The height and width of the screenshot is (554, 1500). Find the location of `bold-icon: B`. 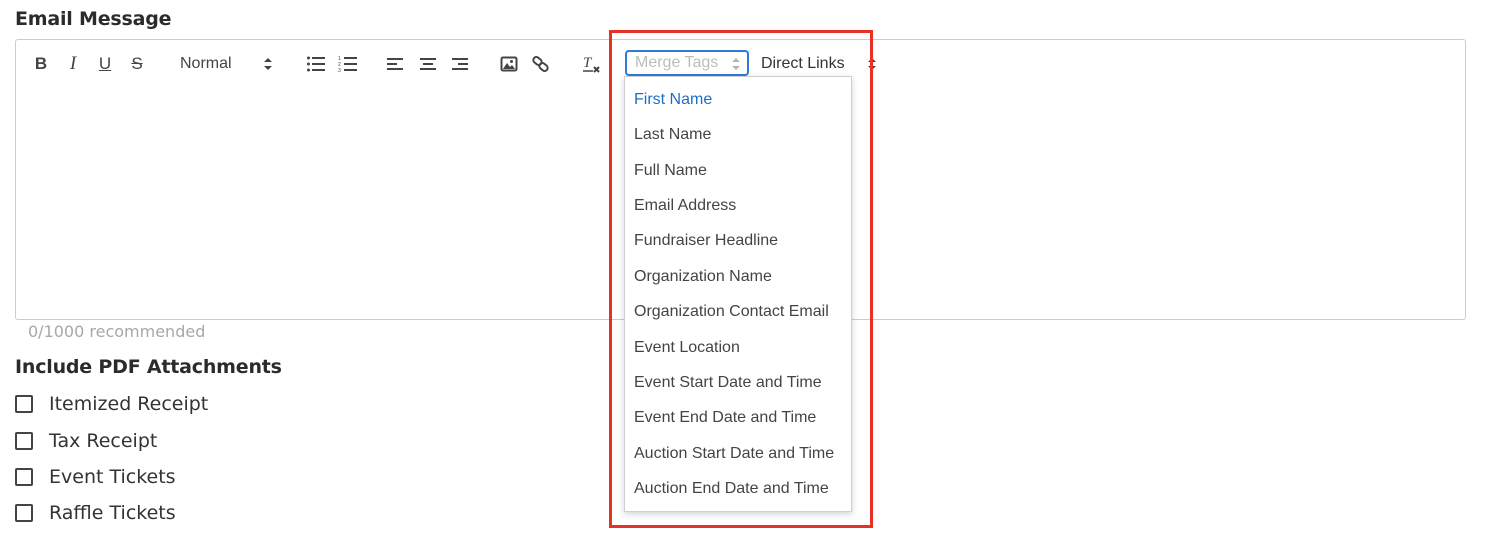

bold-icon: B is located at coordinates (41, 64).